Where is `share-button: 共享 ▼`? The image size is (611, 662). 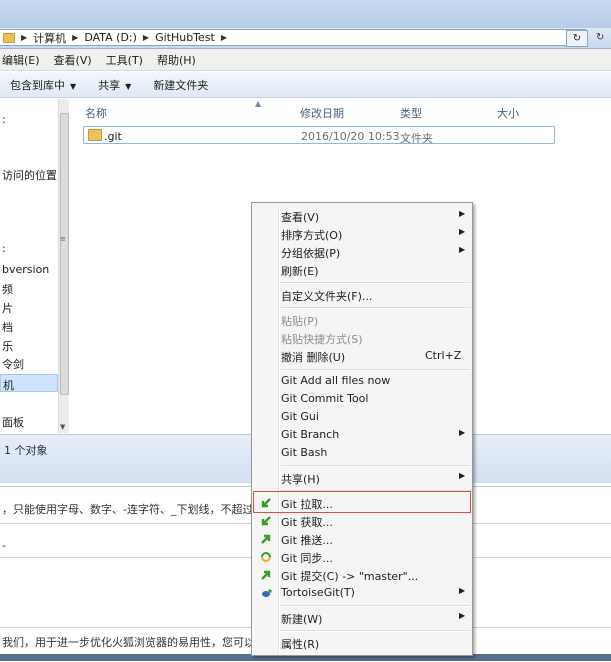
share-button: 共享 ▼ is located at coordinates (114, 85).